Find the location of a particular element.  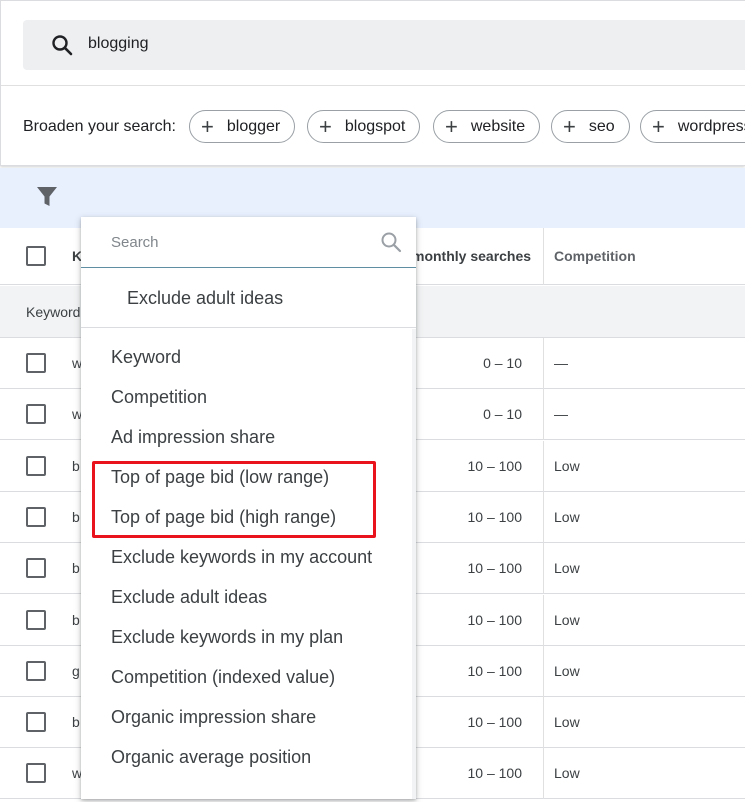

filter-option: Competition is located at coordinates (159, 397).